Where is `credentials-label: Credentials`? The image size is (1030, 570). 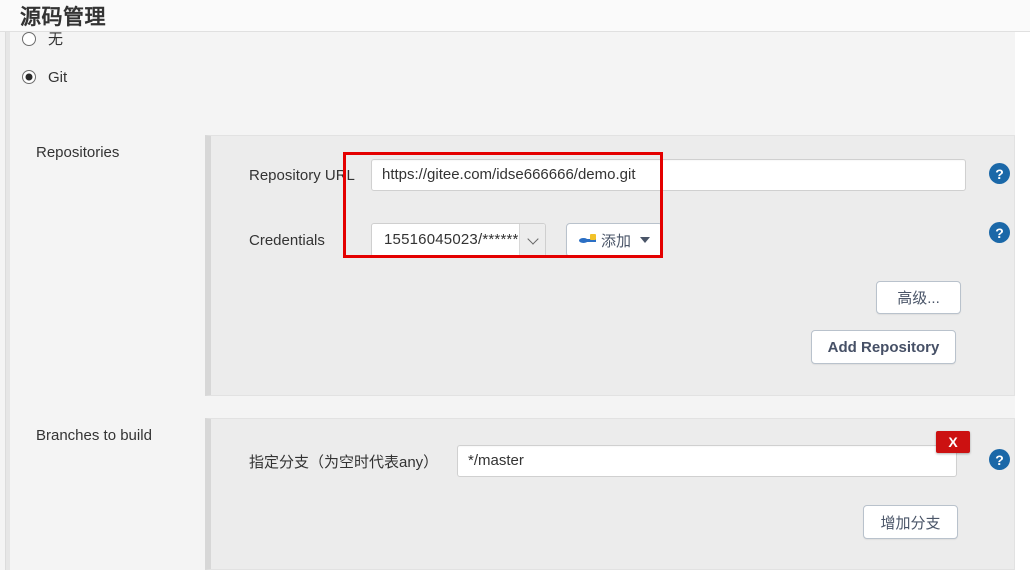 credentials-label: Credentials is located at coordinates (287, 240).